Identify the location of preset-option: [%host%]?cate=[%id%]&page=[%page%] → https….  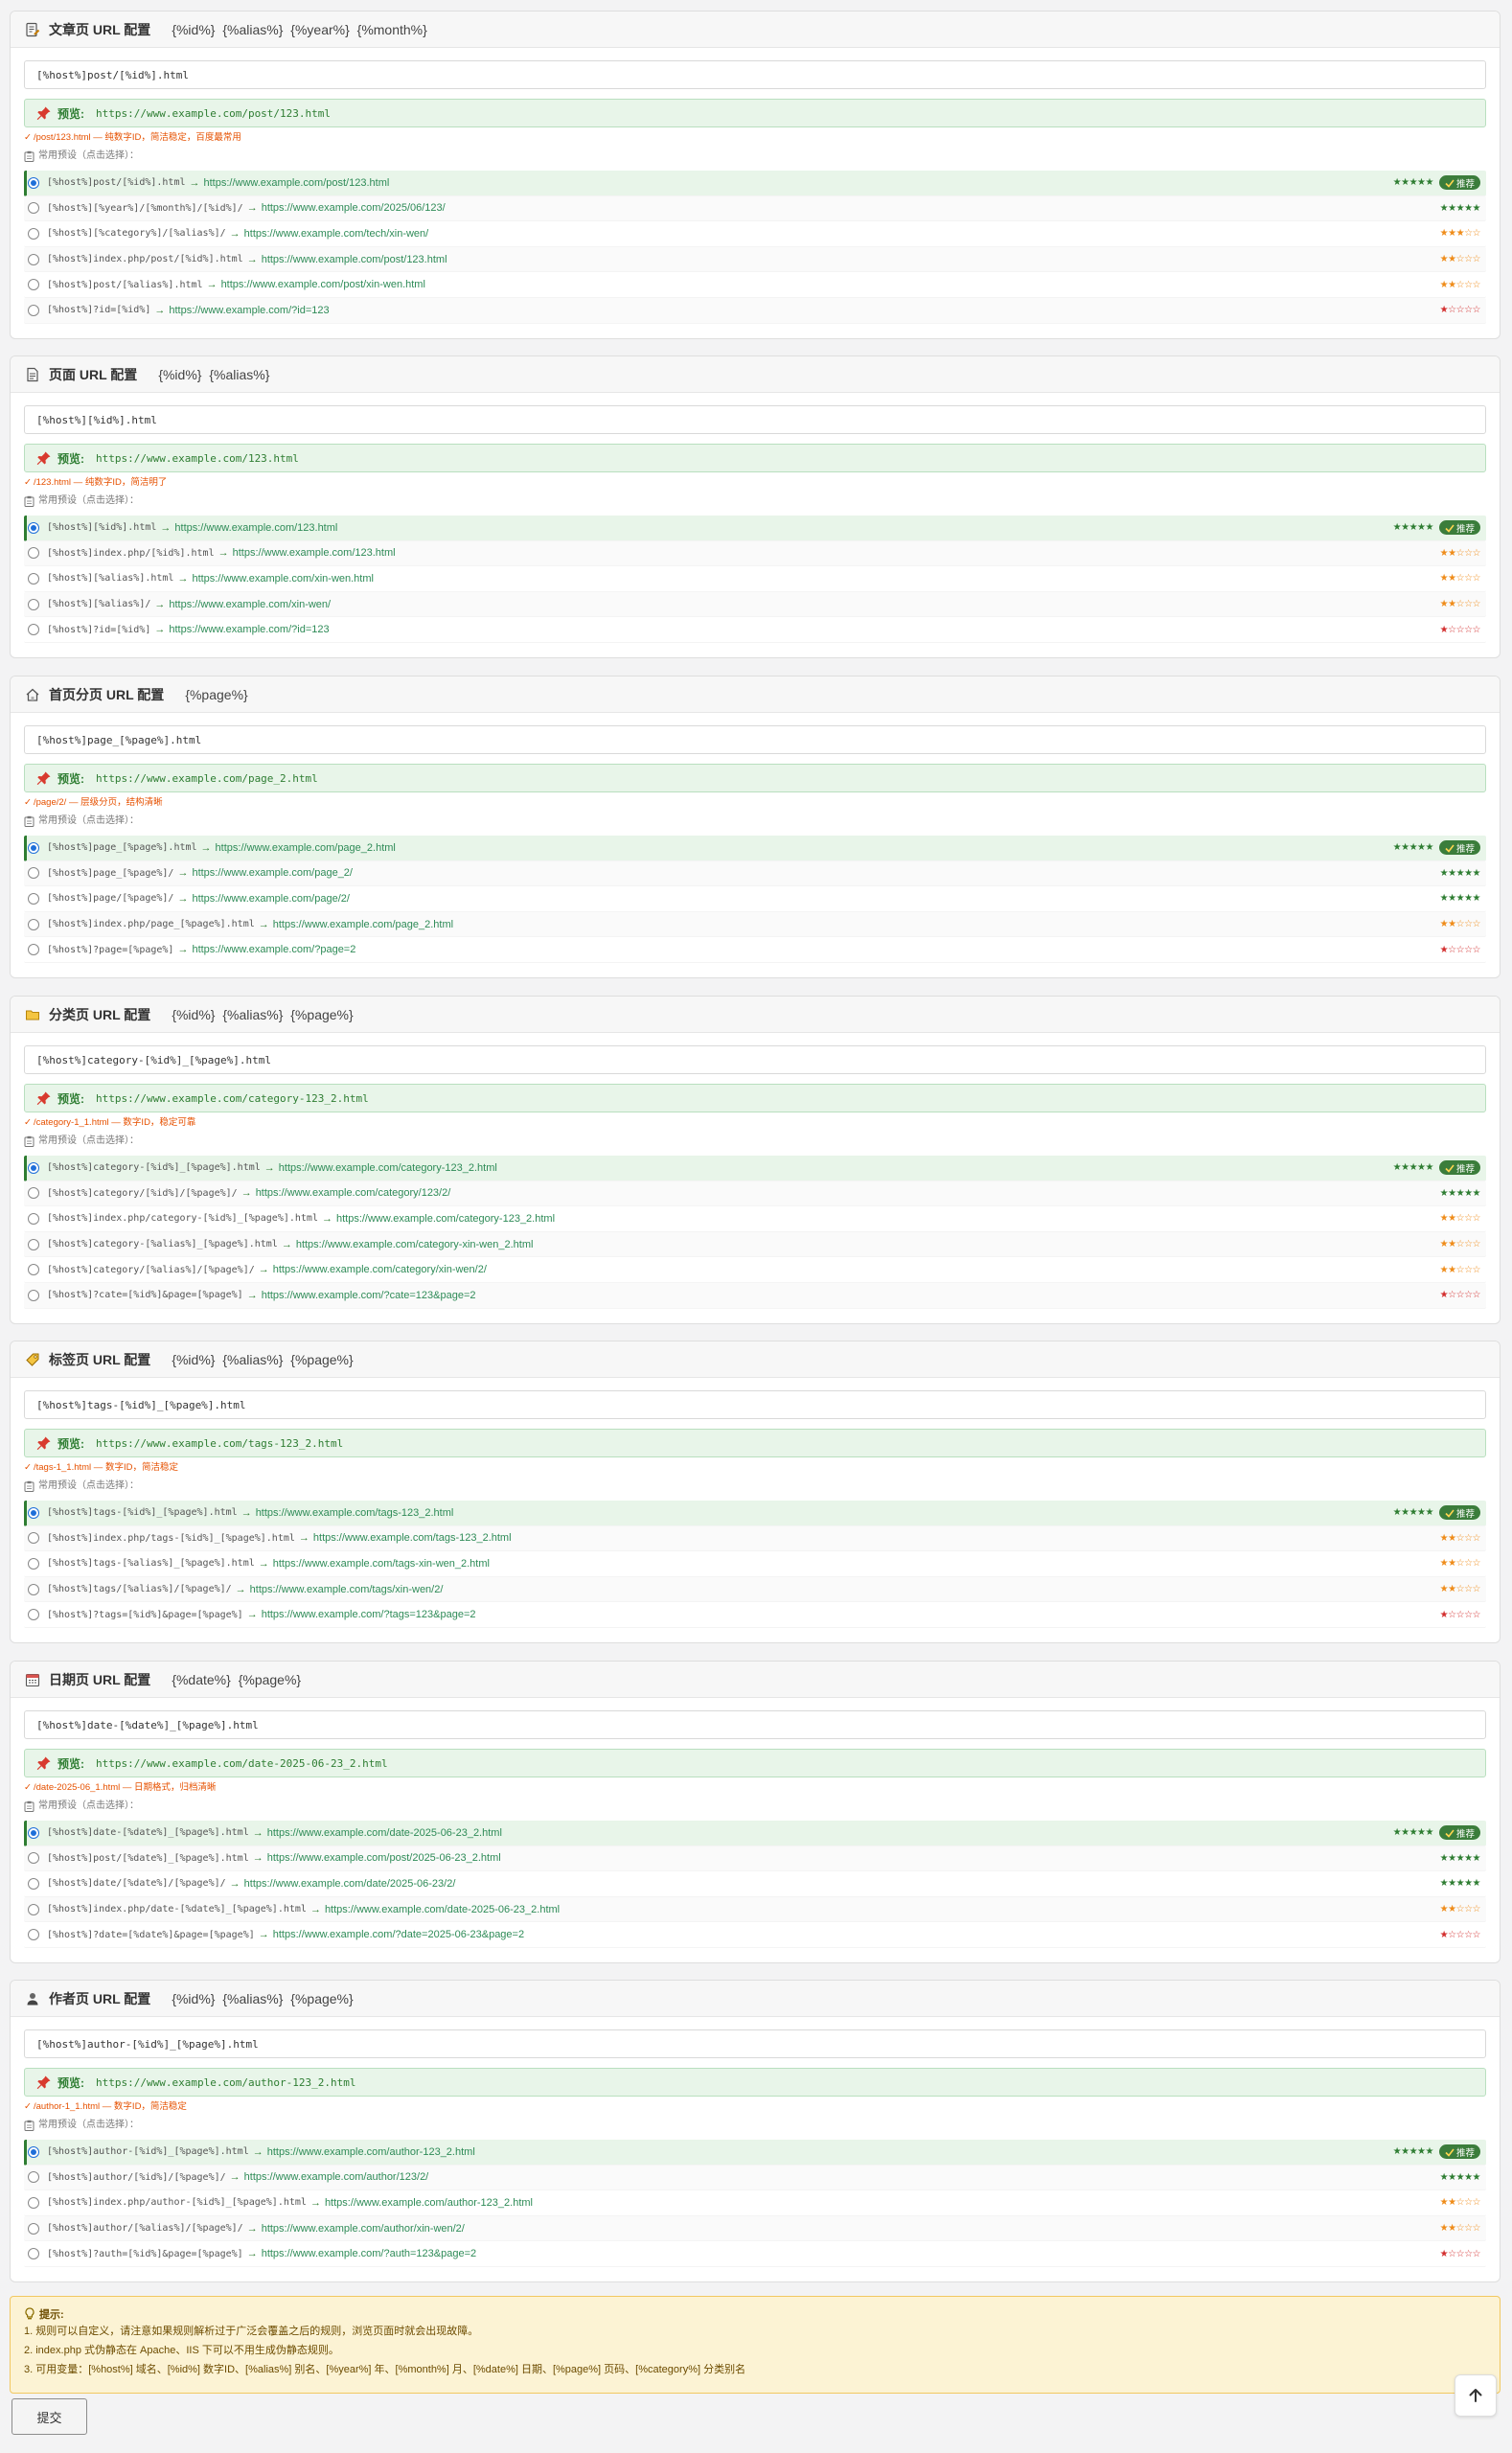
(755, 1295).